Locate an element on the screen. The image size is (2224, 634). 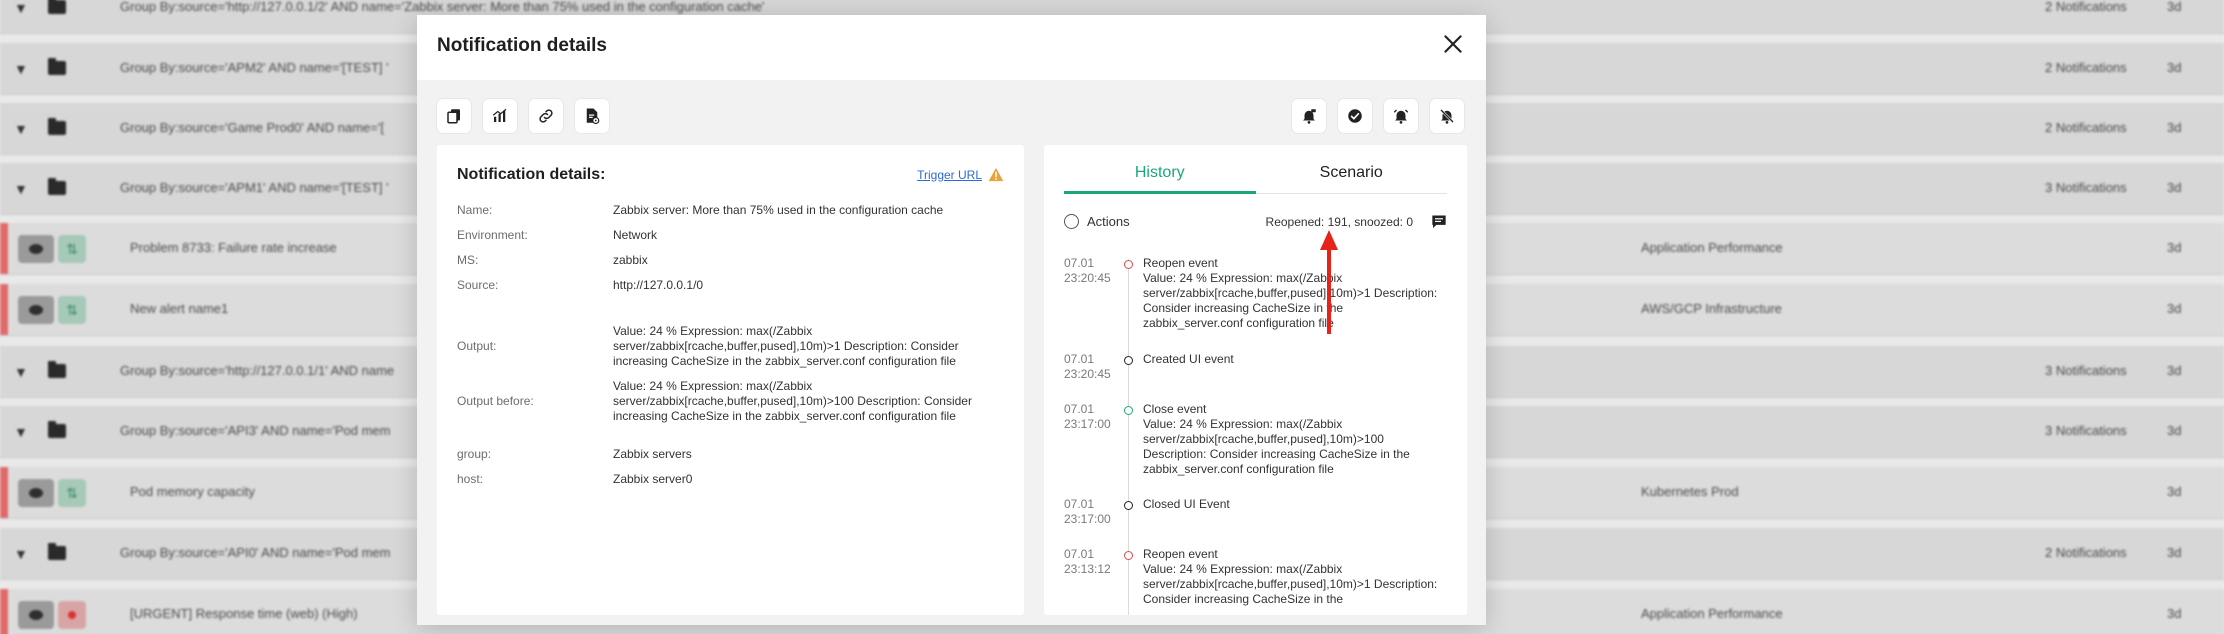
bell-comment-button is located at coordinates (1309, 116).